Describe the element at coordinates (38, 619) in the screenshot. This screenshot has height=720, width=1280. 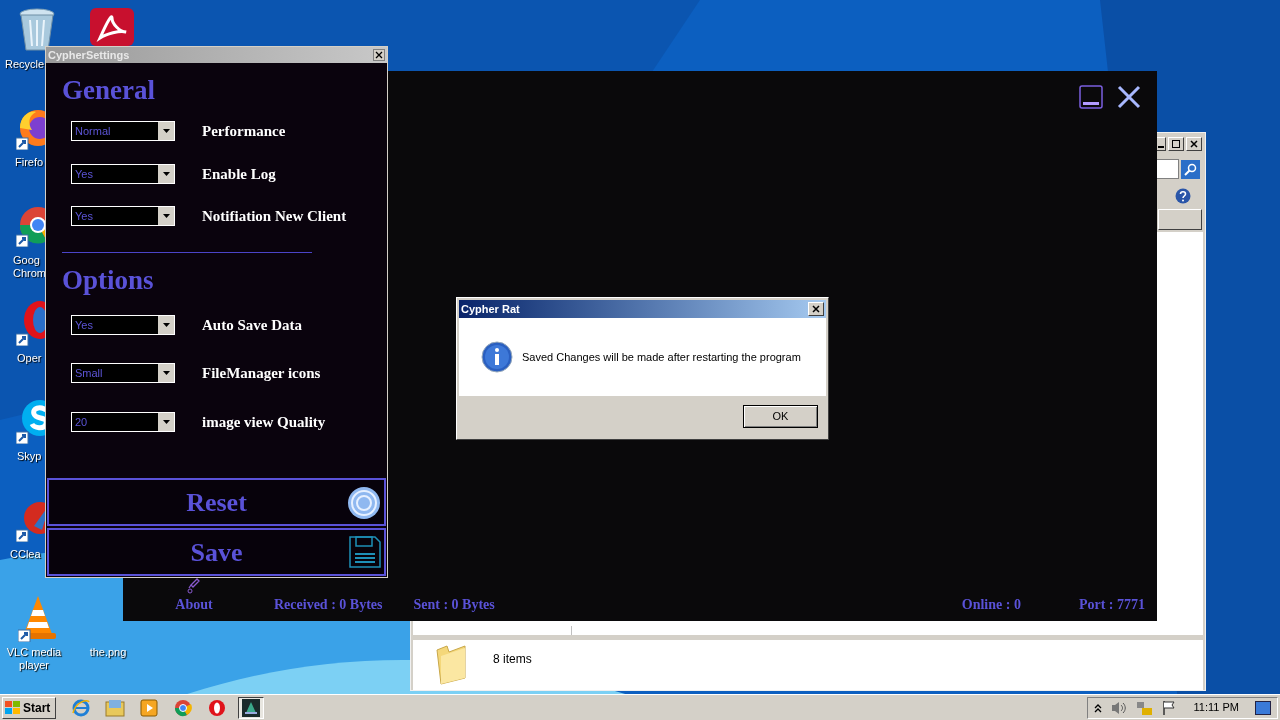
I see `traffic-cone-icon` at that location.